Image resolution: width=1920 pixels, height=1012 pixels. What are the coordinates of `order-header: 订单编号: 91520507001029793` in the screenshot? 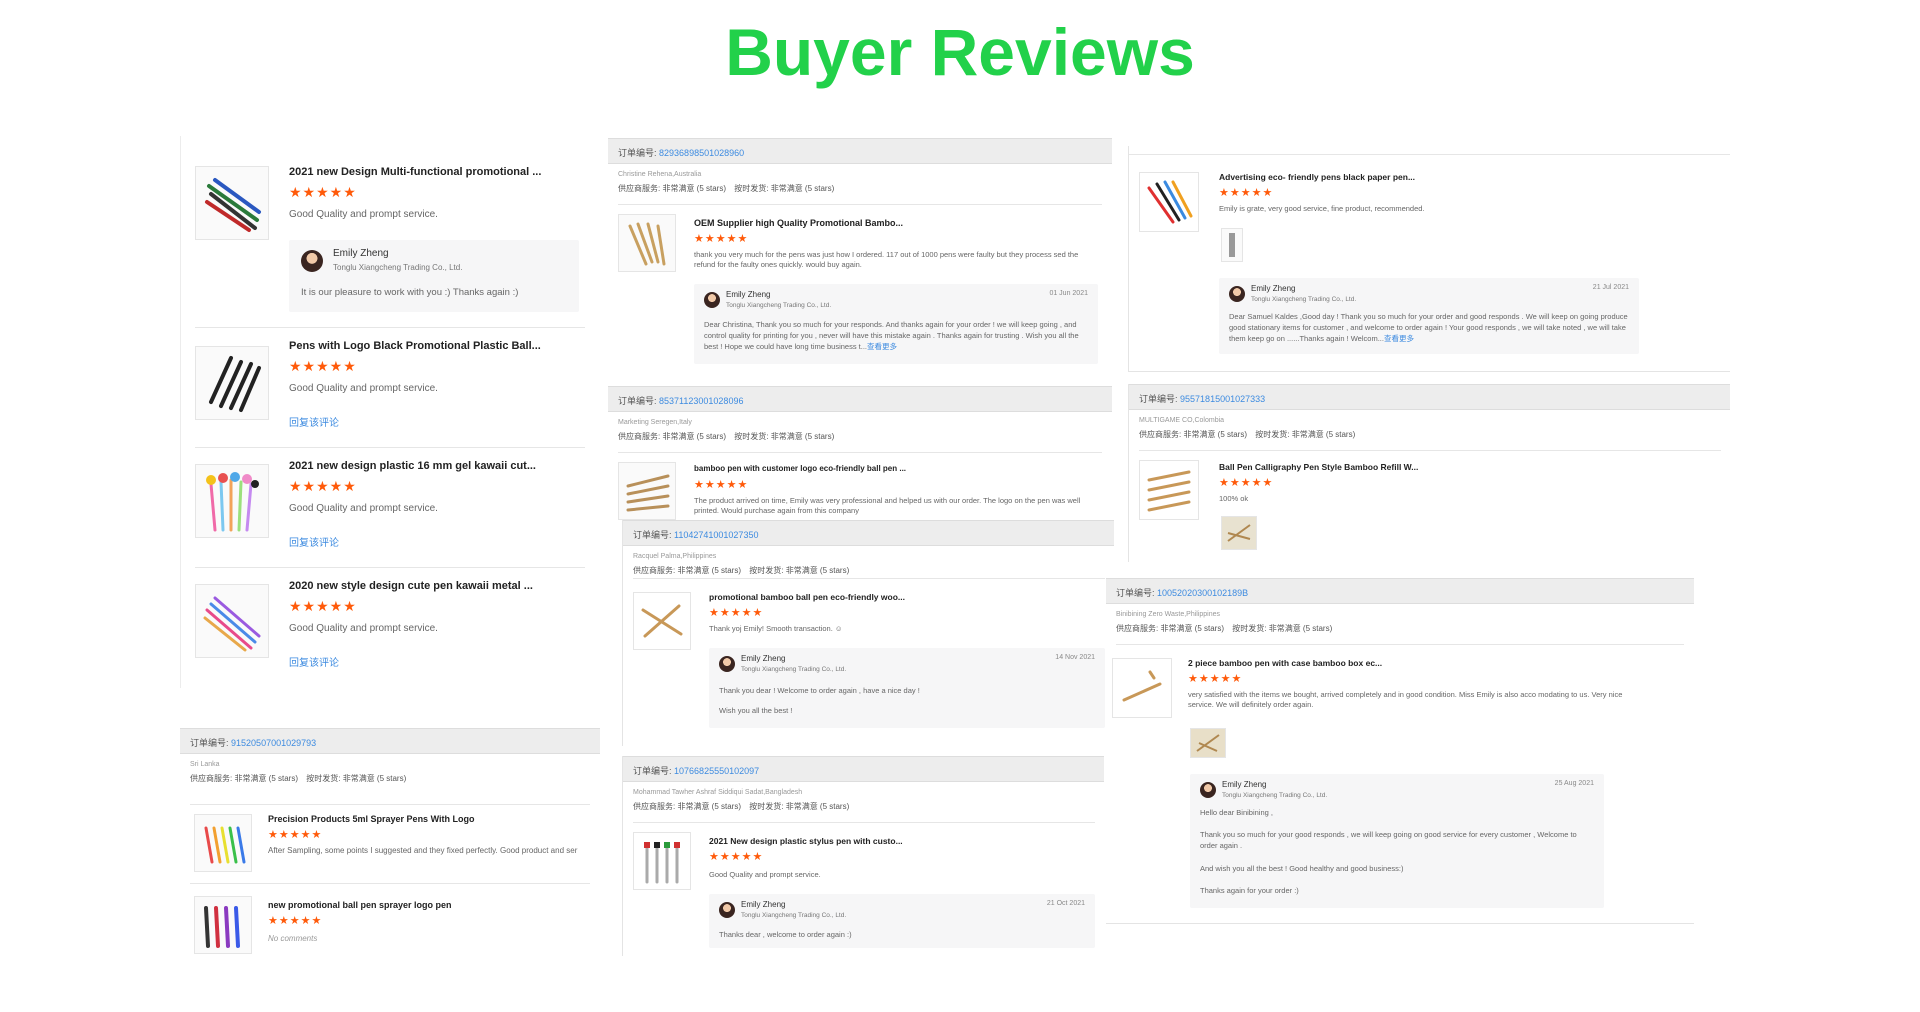 It's located at (390, 741).